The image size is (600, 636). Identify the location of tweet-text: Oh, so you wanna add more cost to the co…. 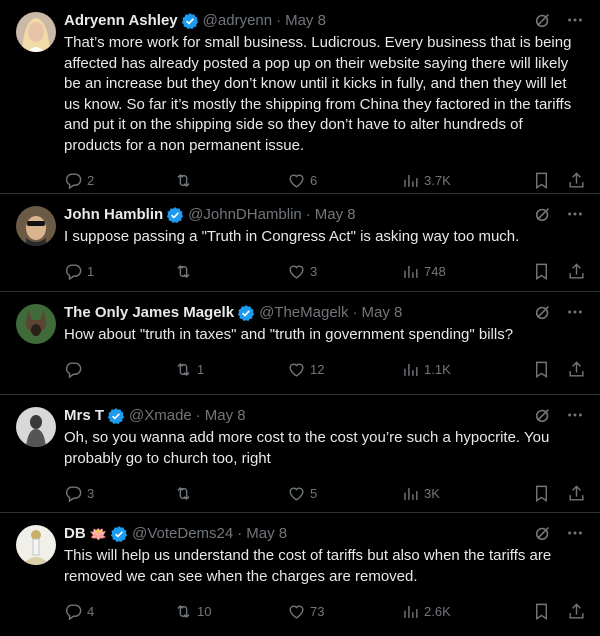
(307, 448).